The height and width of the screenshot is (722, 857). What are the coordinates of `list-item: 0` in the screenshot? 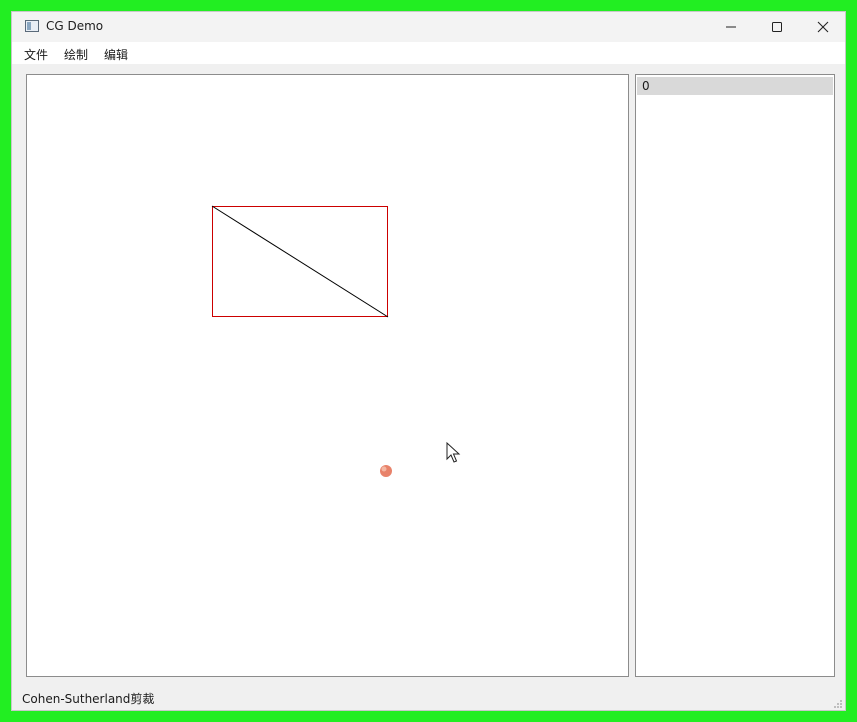 It's located at (735, 86).